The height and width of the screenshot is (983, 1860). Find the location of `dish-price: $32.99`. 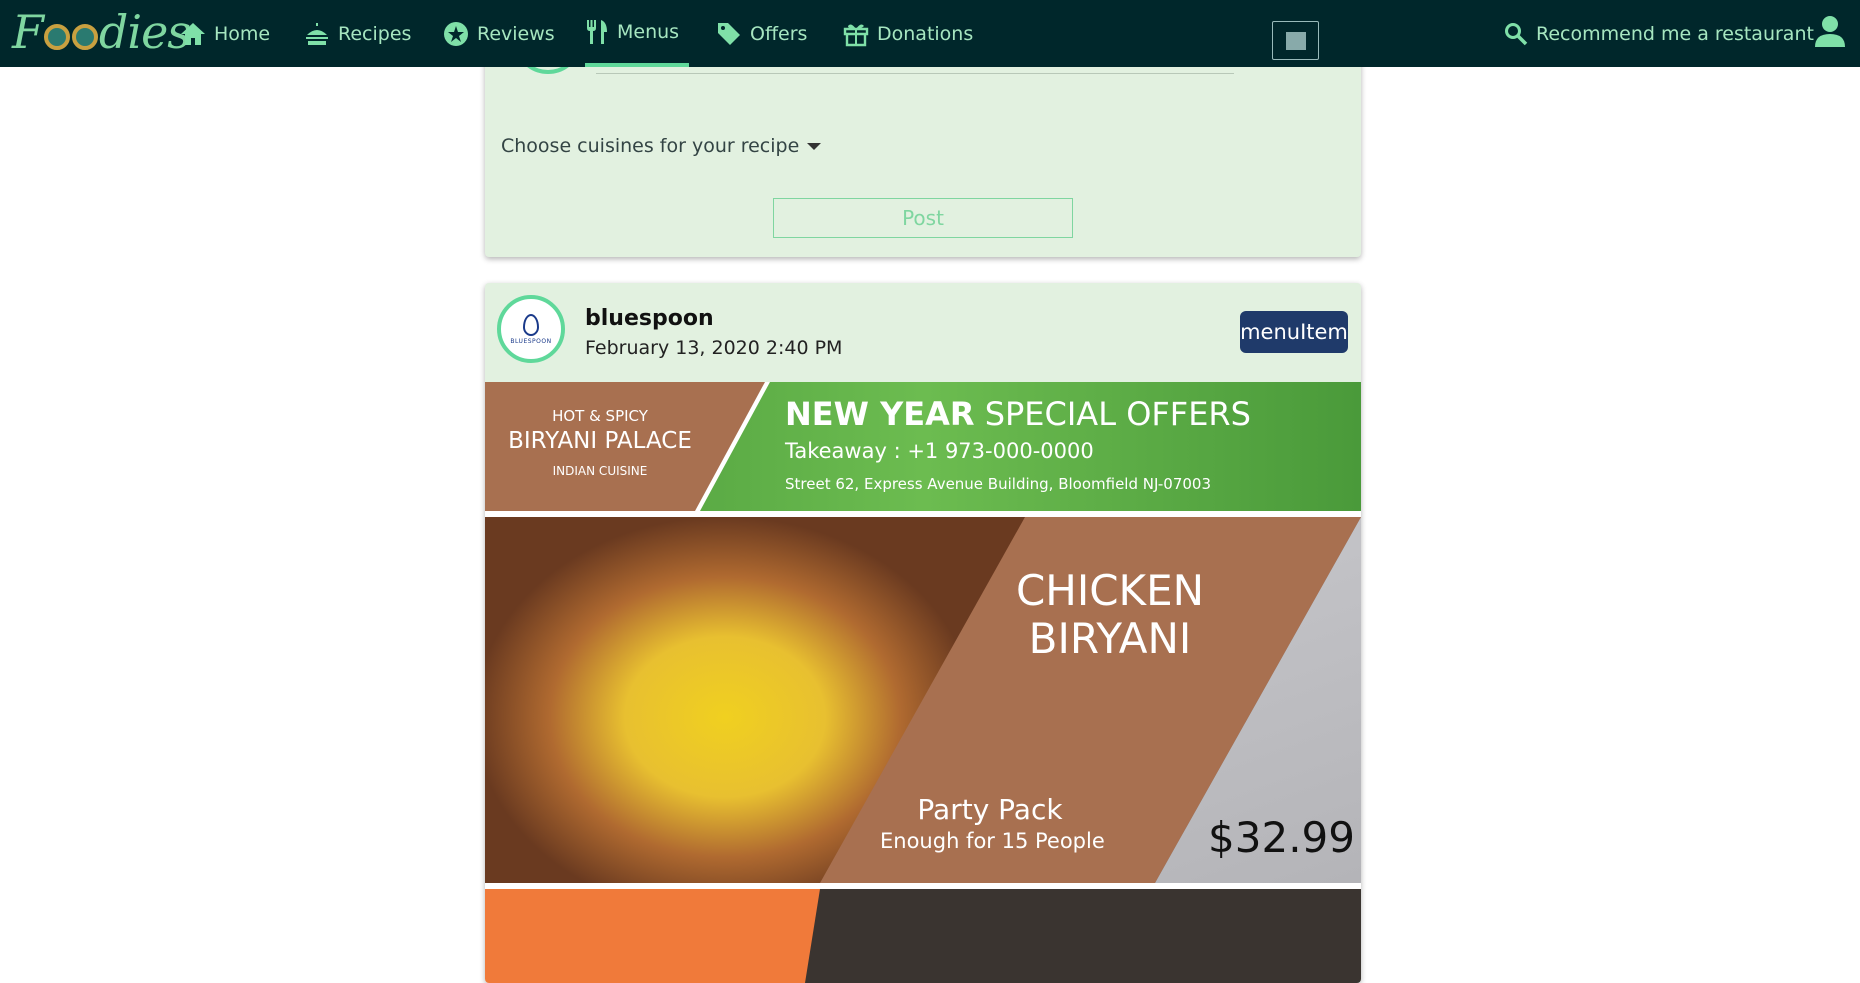

dish-price: $32.99 is located at coordinates (1281, 837).